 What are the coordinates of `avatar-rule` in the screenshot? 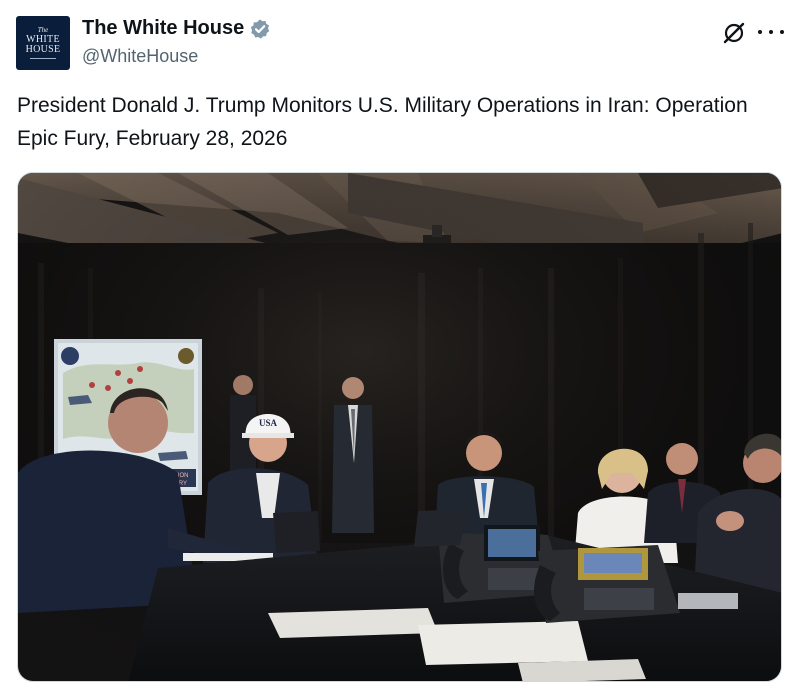 It's located at (43, 58).